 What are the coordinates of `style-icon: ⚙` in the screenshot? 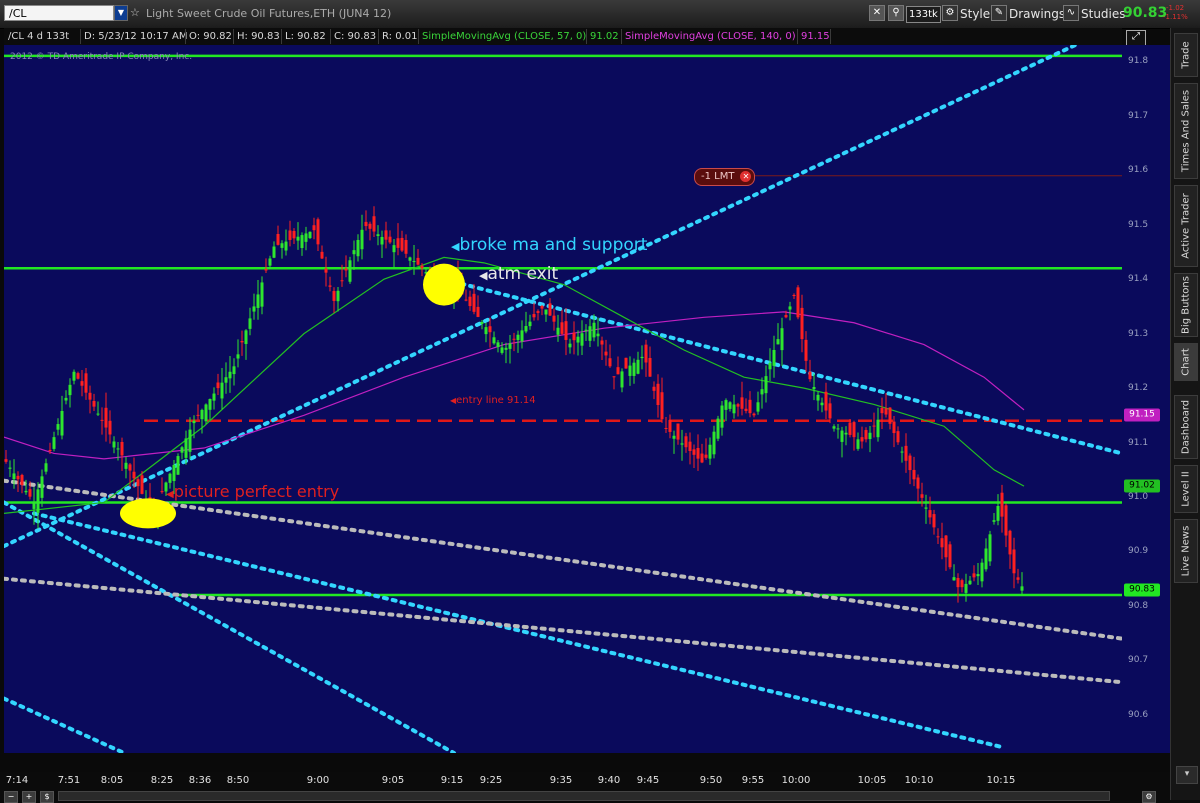 It's located at (950, 13).